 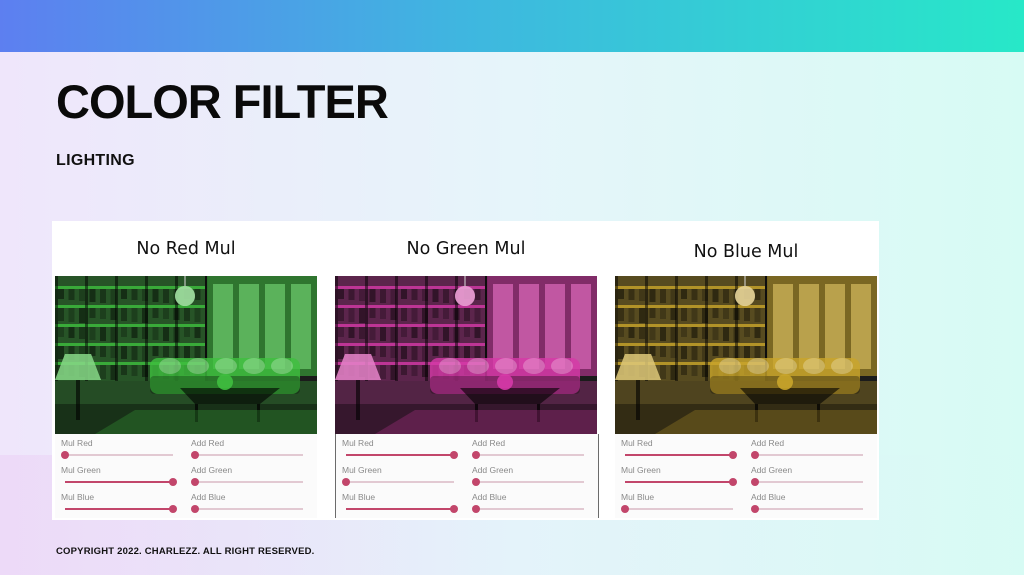 I want to click on slide-subtitle: LIGHTING, so click(x=95, y=160).